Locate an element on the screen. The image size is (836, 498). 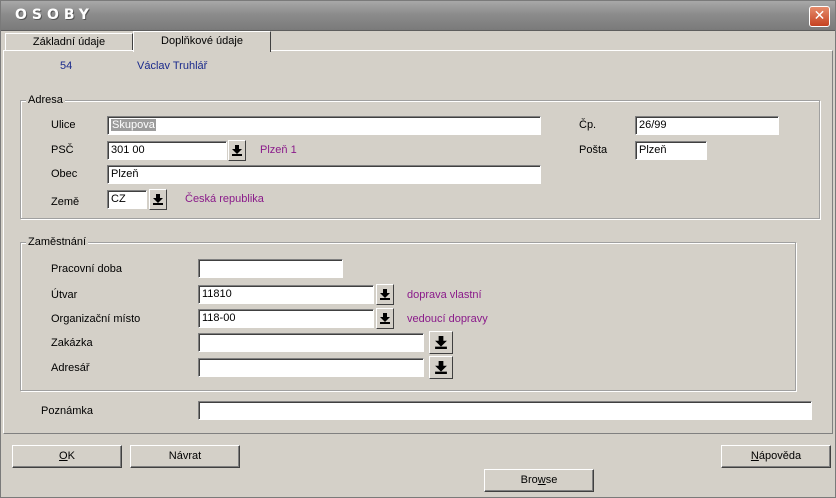
person-id: 54 is located at coordinates (66, 66).